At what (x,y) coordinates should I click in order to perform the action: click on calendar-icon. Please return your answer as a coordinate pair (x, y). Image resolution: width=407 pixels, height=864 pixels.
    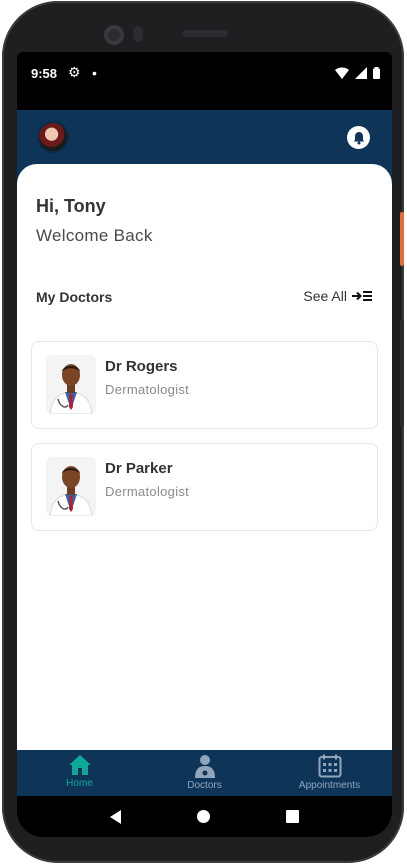
    Looking at the image, I should click on (329, 766).